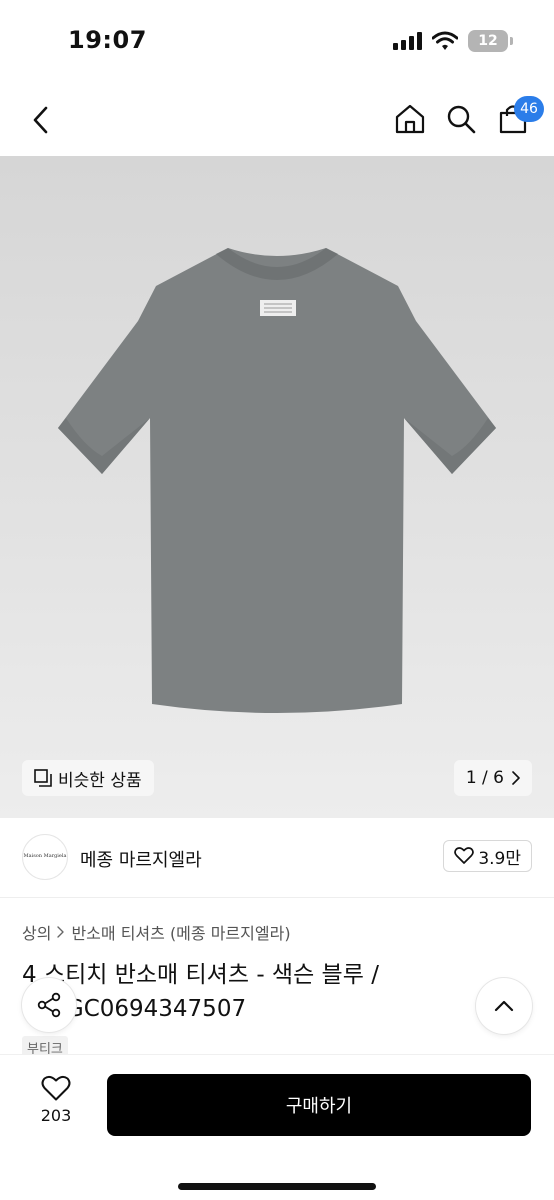 This screenshot has width=554, height=1200. I want to click on brand-row: Maison Margiela 메종 마르지엘라 3.9만, so click(277, 858).